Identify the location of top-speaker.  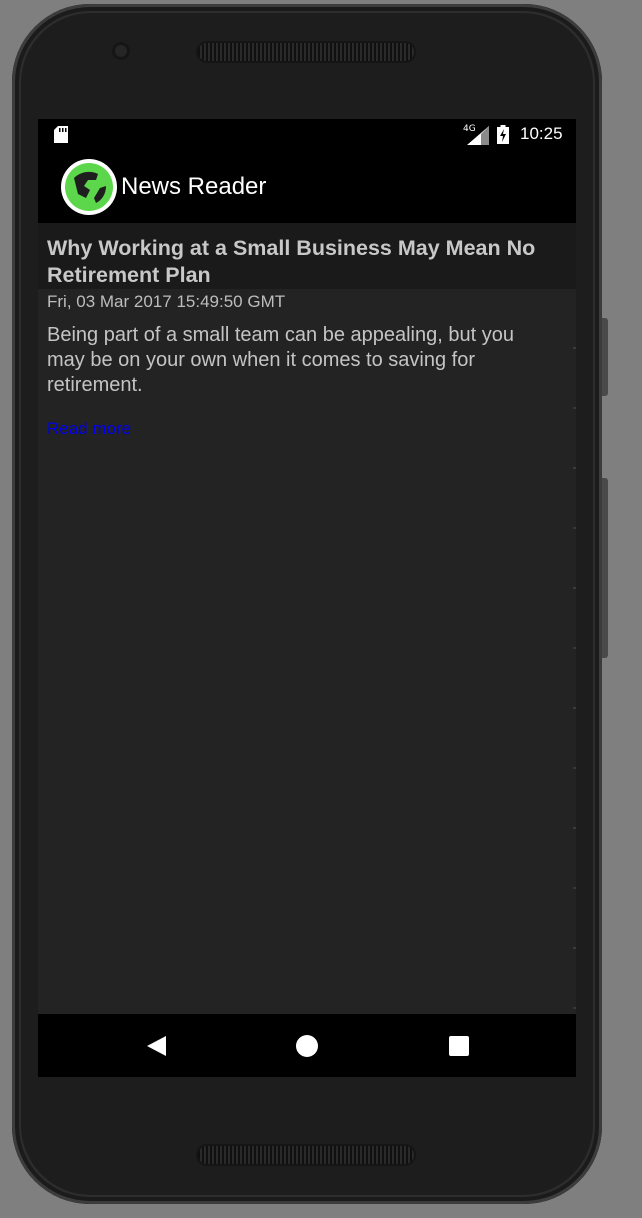
(306, 52).